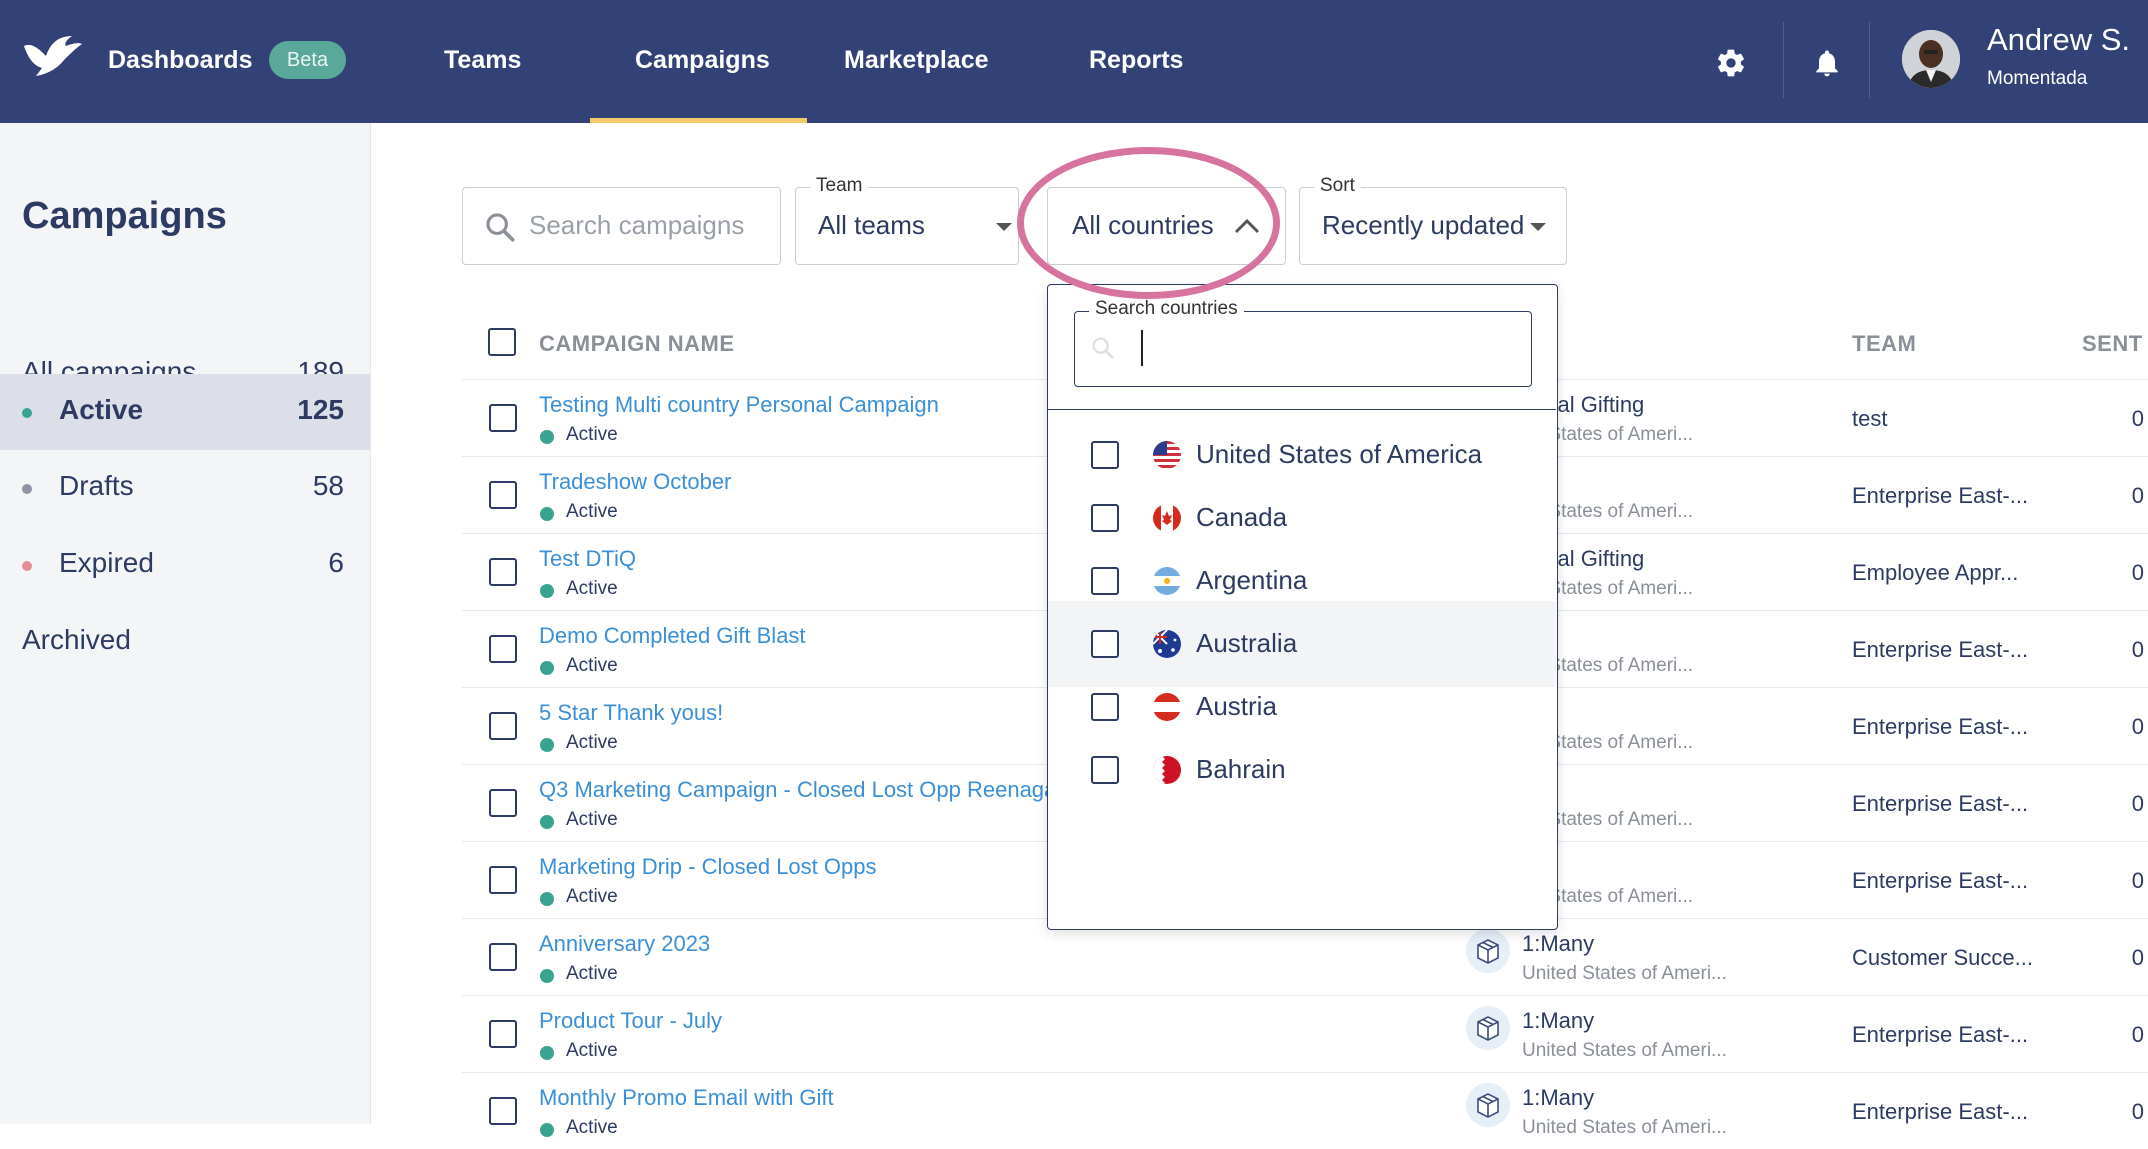 Image resolution: width=2148 pixels, height=1149 pixels. What do you see at coordinates (1166, 309) in the screenshot?
I see `search-countries-label: Search countries` at bounding box center [1166, 309].